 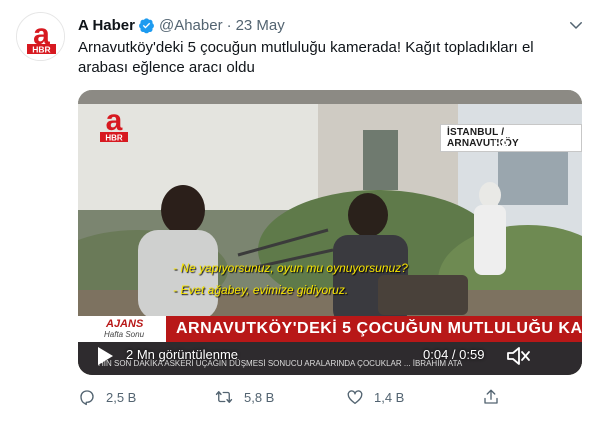 What do you see at coordinates (260, 25) in the screenshot?
I see `tweet-date: 23 May` at bounding box center [260, 25].